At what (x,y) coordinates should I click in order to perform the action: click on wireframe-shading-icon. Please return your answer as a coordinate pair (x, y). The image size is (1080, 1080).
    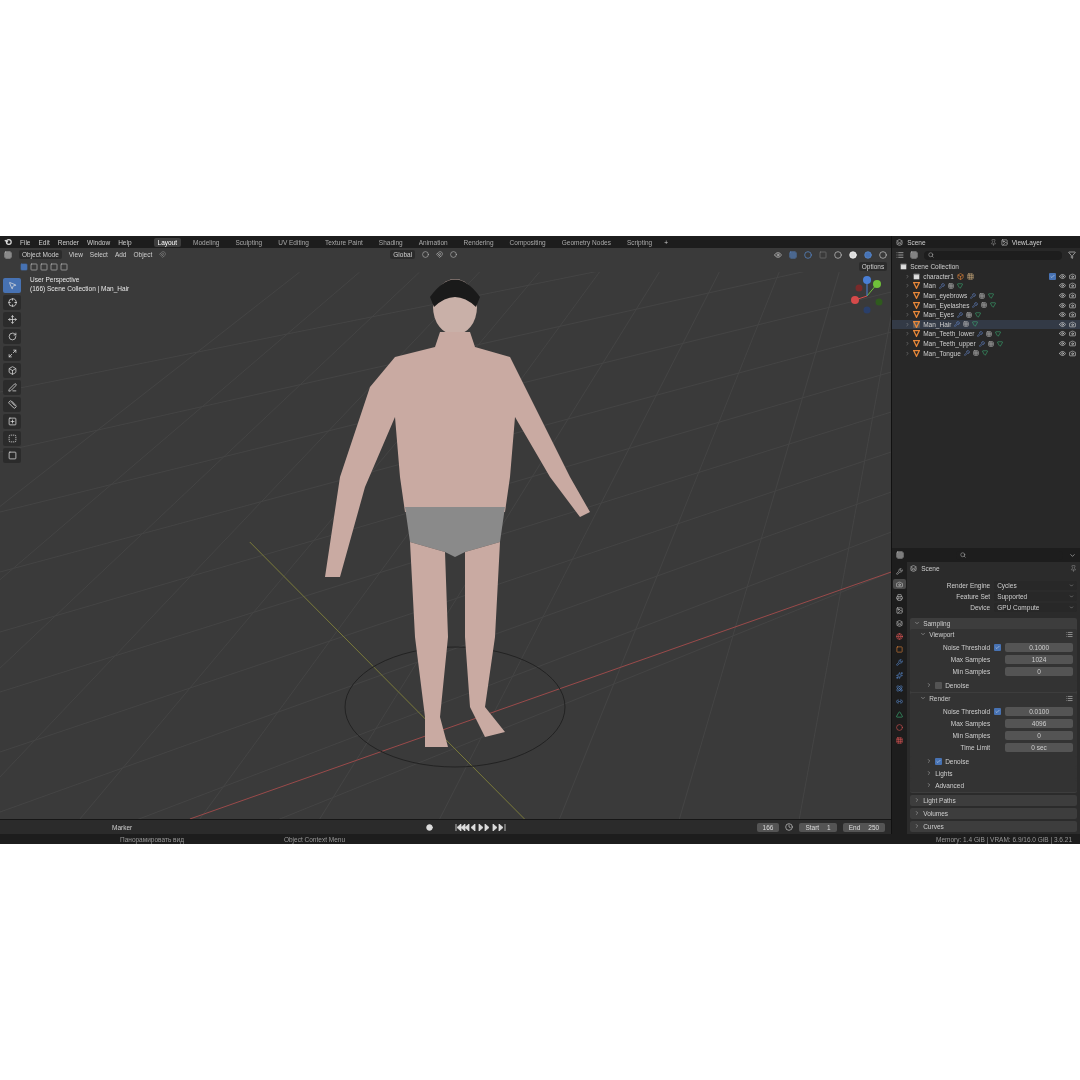
    Looking at the image, I should click on (838, 254).